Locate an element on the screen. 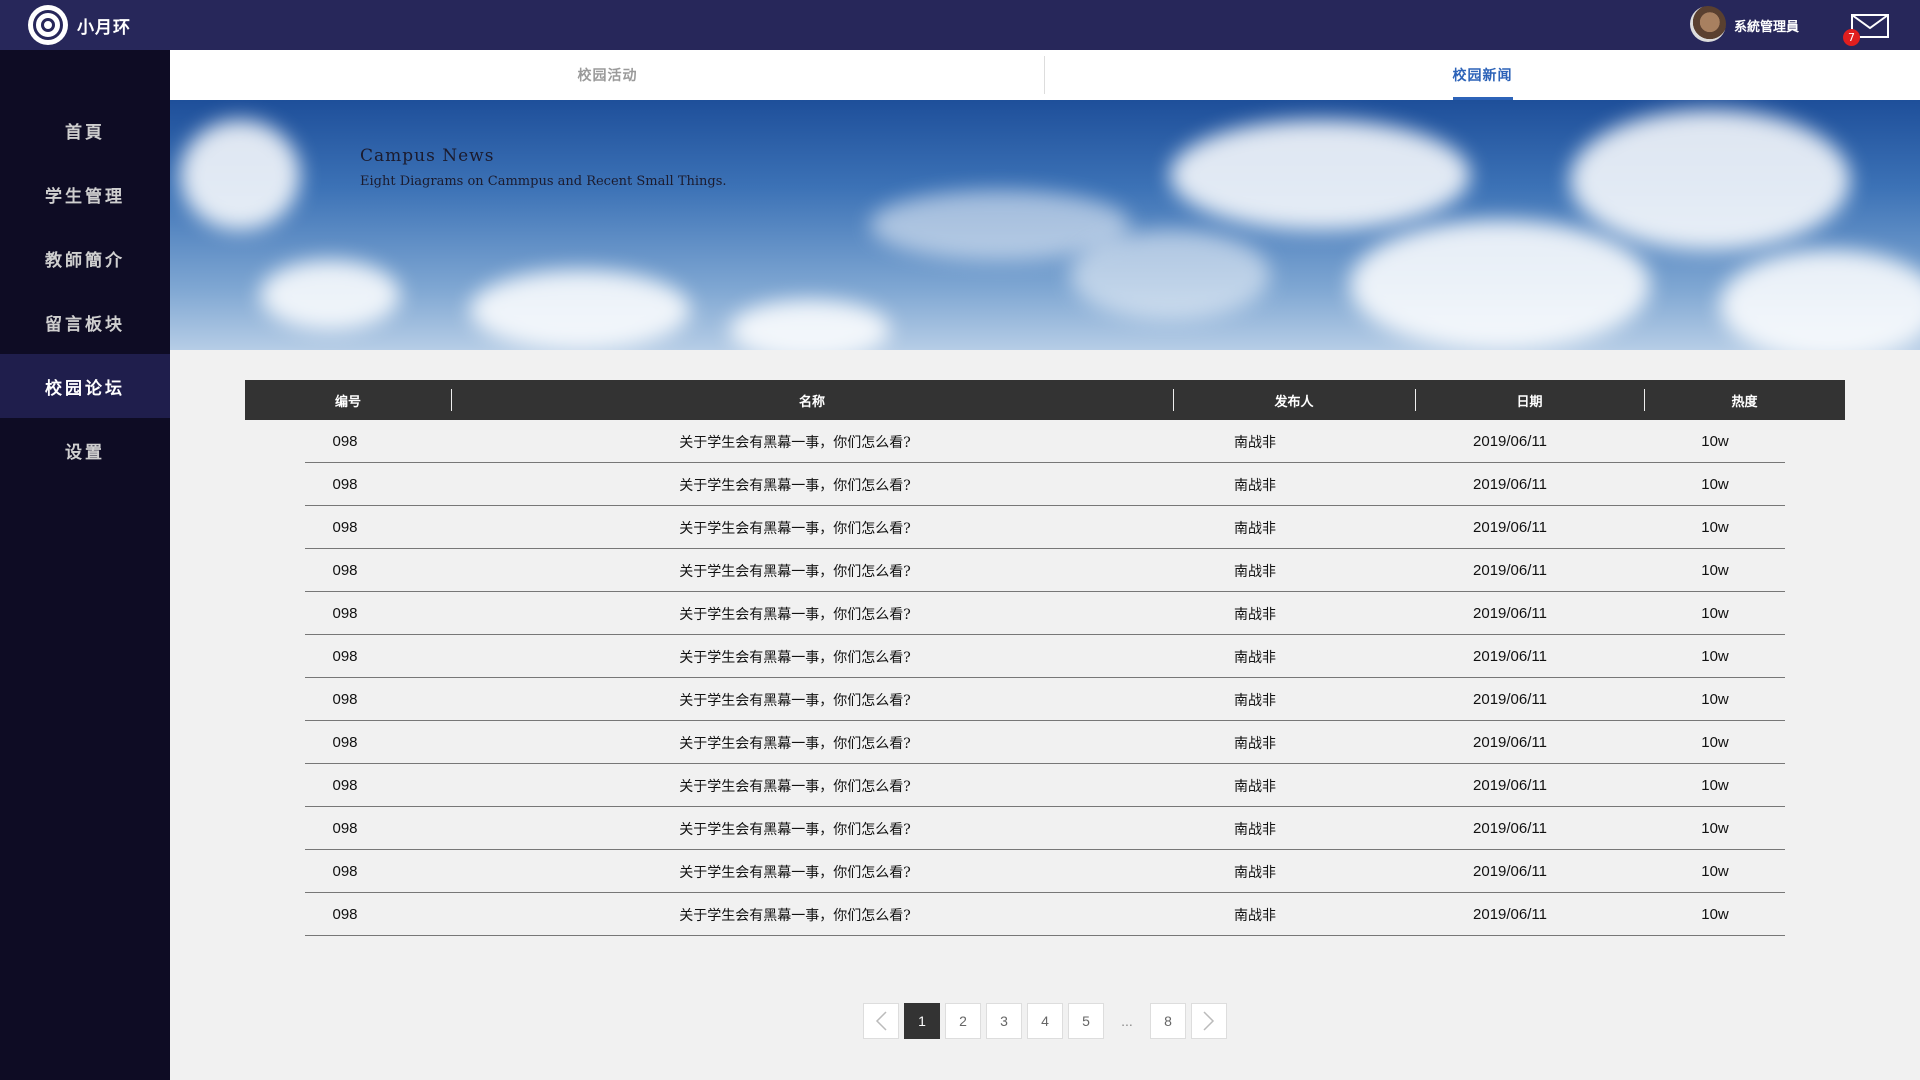 Image resolution: width=1920 pixels, height=1080 pixels. chevron-right-icon is located at coordinates (1209, 1021).